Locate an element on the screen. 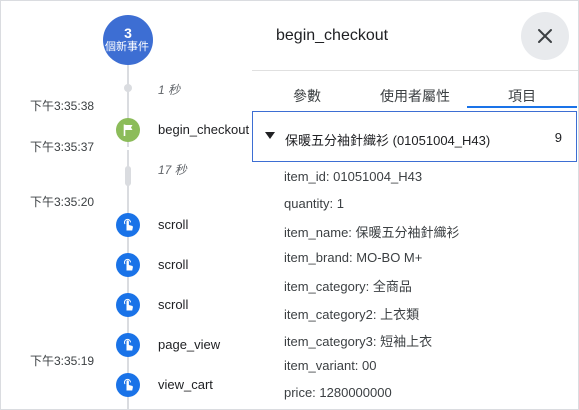 The width and height of the screenshot is (579, 410). tabs-divider is located at coordinates (415, 70).